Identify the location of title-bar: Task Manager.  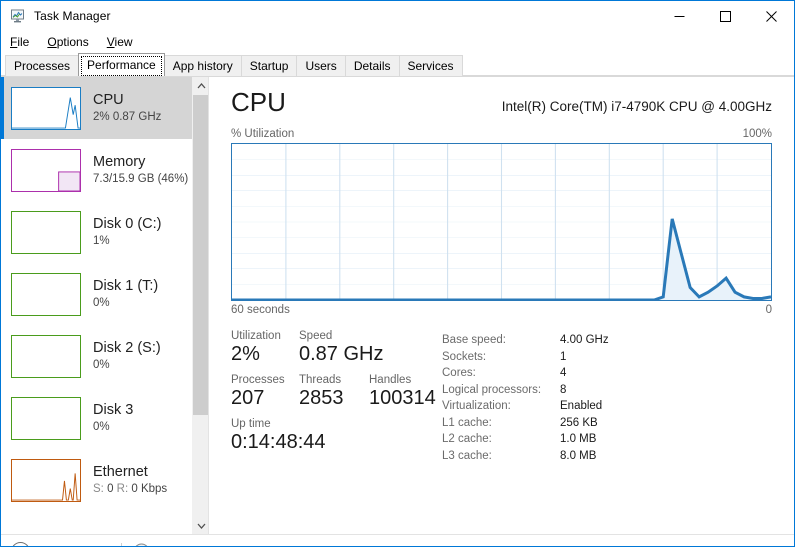
(397, 16).